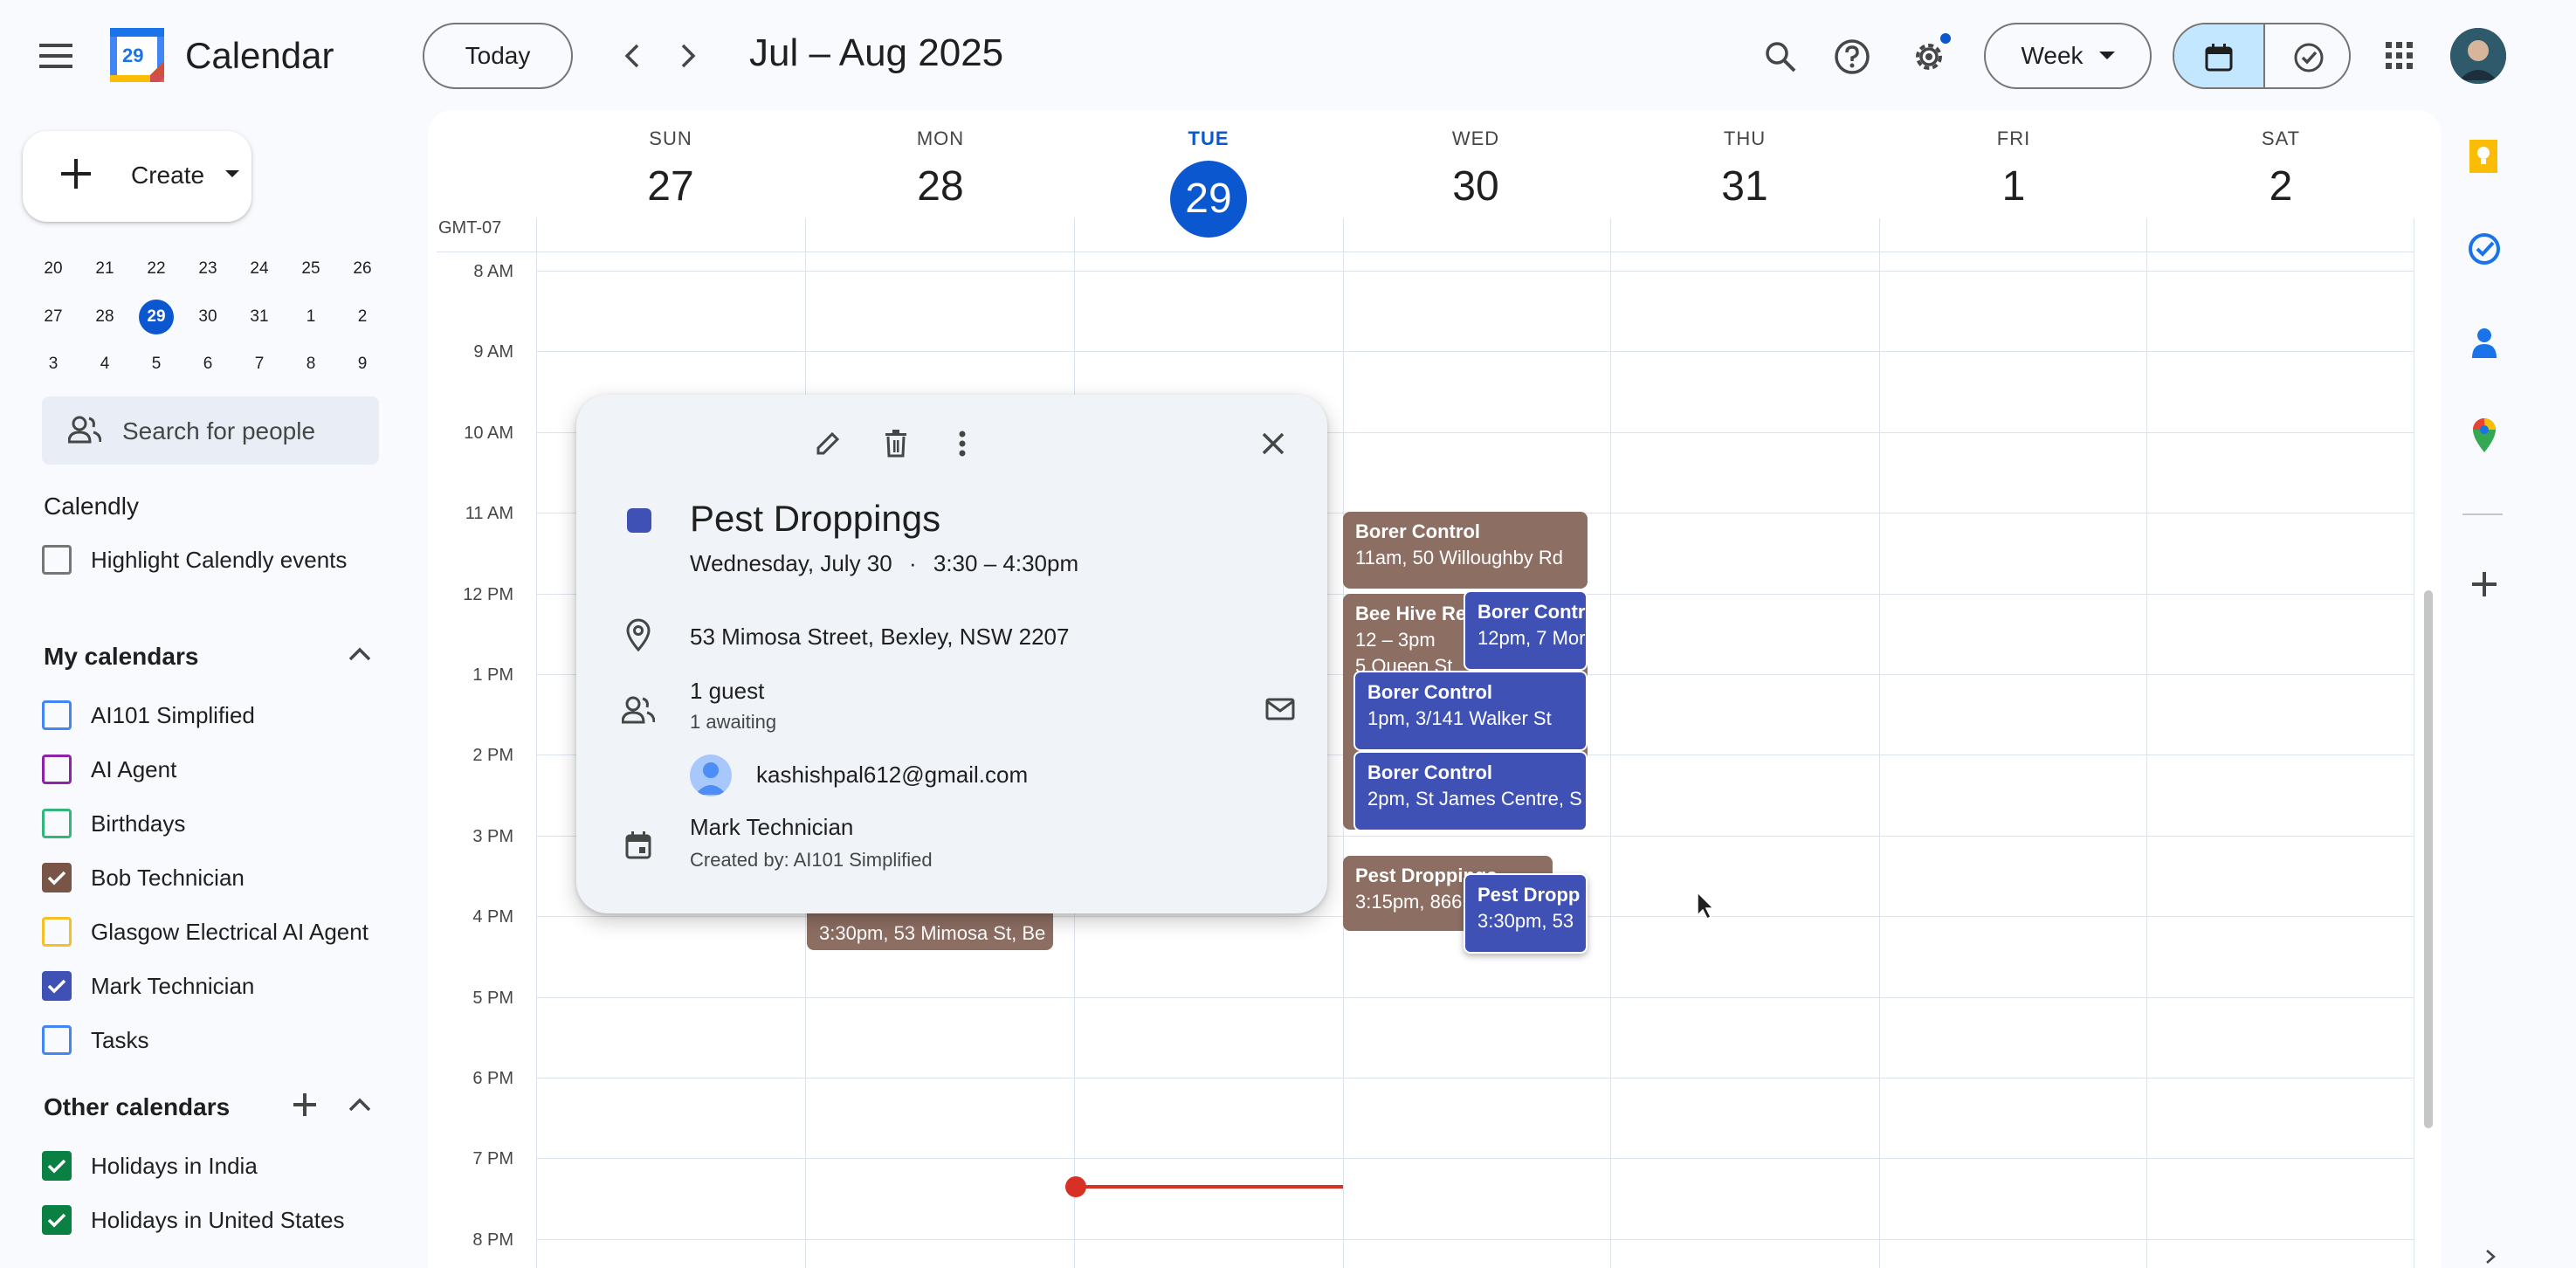 This screenshot has width=2576, height=1268. What do you see at coordinates (210, 431) in the screenshot?
I see `search-people-input: Search for people` at bounding box center [210, 431].